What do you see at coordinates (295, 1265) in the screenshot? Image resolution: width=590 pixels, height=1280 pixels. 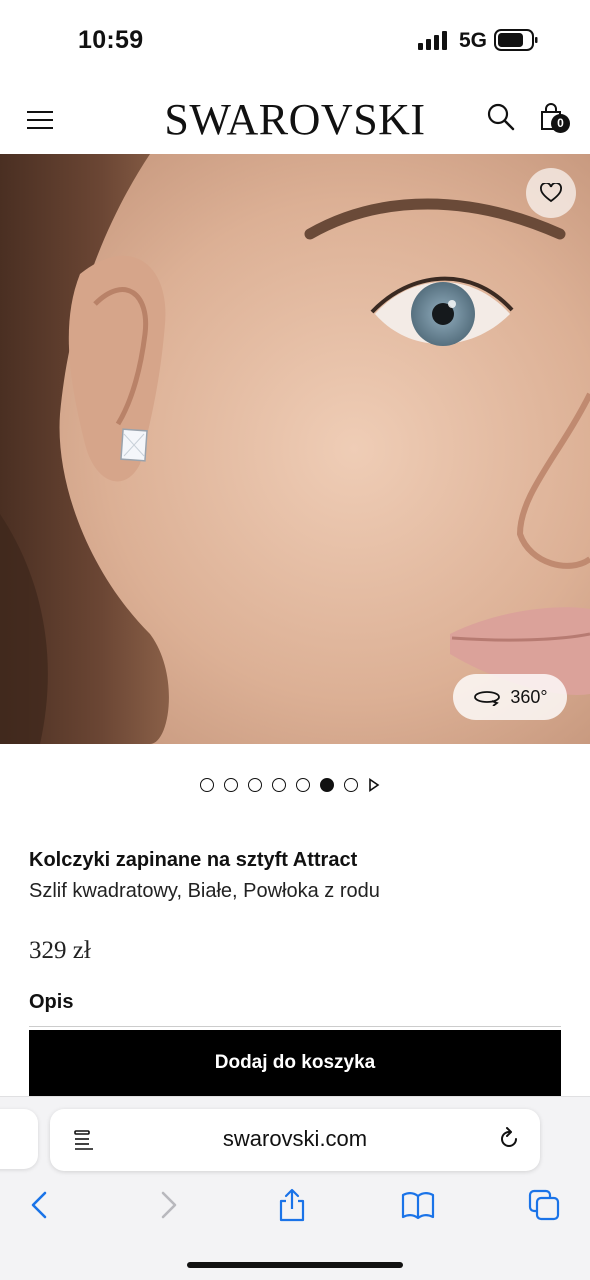 I see `home-indicator` at bounding box center [295, 1265].